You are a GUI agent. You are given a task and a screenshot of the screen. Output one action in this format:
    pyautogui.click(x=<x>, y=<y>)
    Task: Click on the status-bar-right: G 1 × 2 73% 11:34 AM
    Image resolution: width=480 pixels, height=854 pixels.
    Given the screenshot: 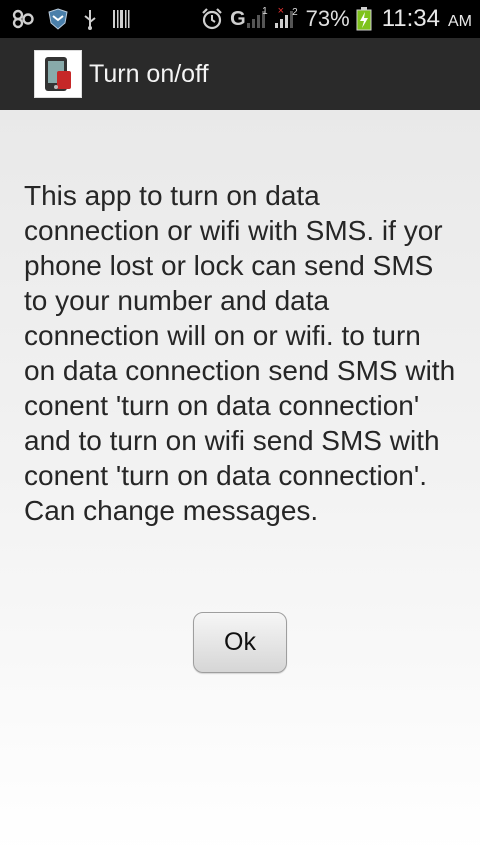 What is the action you would take?
    pyautogui.click(x=336, y=19)
    